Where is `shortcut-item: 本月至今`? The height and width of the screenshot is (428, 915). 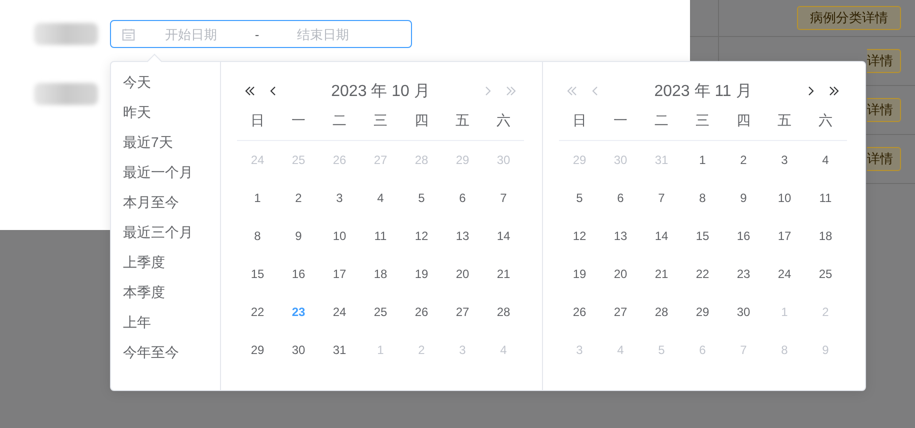
shortcut-item: 本月至今 is located at coordinates (165, 203).